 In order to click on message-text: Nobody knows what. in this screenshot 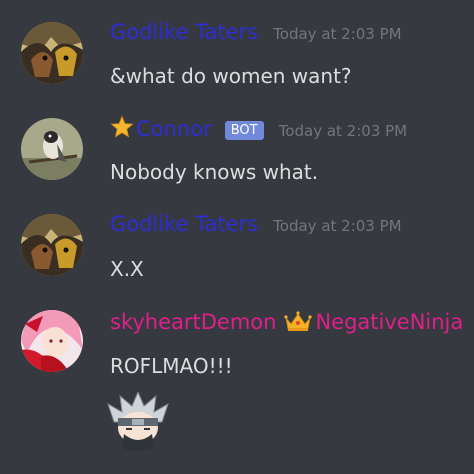, I will do `click(214, 172)`.